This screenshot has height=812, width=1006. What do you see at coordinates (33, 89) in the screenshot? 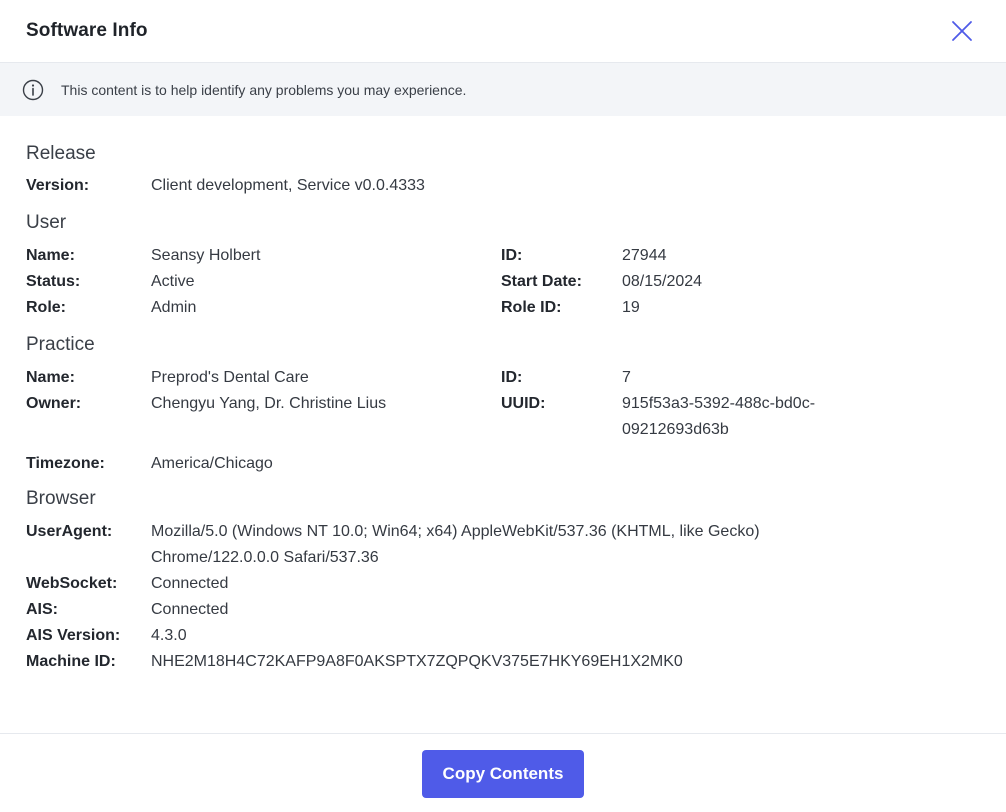
I see `info-icon` at bounding box center [33, 89].